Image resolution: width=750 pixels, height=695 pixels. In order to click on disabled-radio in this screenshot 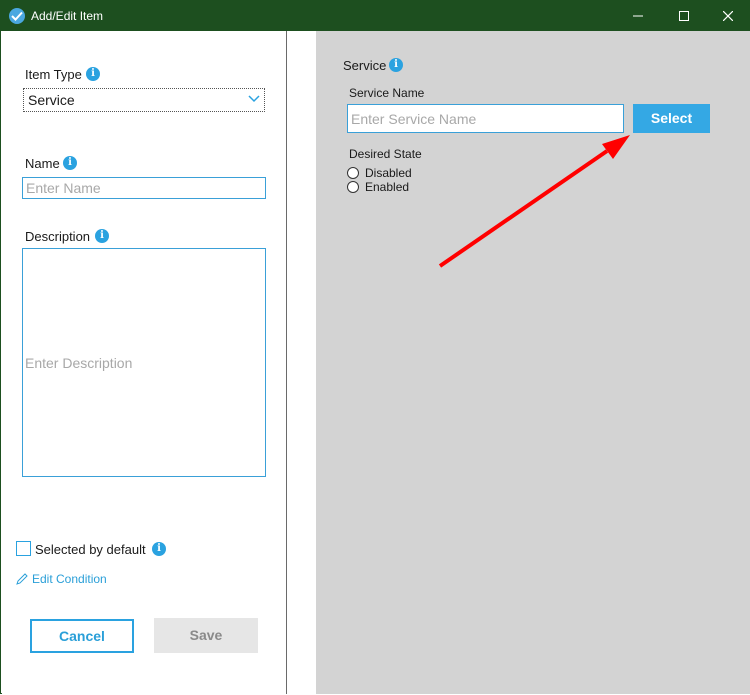, I will do `click(353, 173)`.